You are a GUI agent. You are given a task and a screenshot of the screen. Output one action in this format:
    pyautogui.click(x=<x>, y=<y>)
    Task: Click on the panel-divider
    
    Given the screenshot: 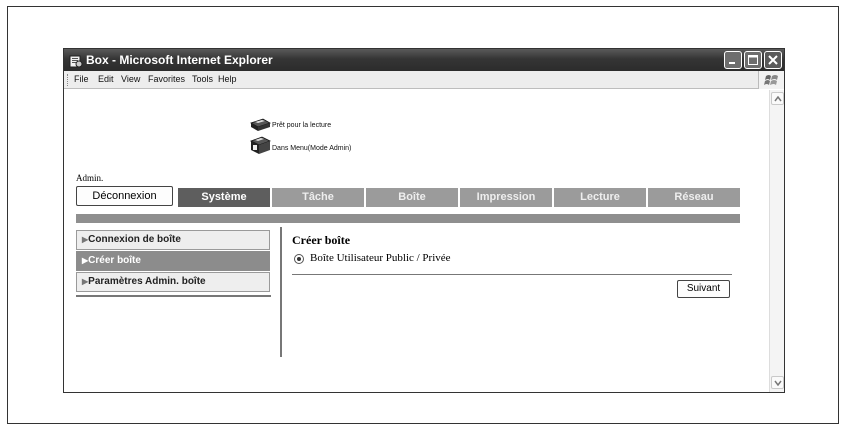 What is the action you would take?
    pyautogui.click(x=281, y=292)
    